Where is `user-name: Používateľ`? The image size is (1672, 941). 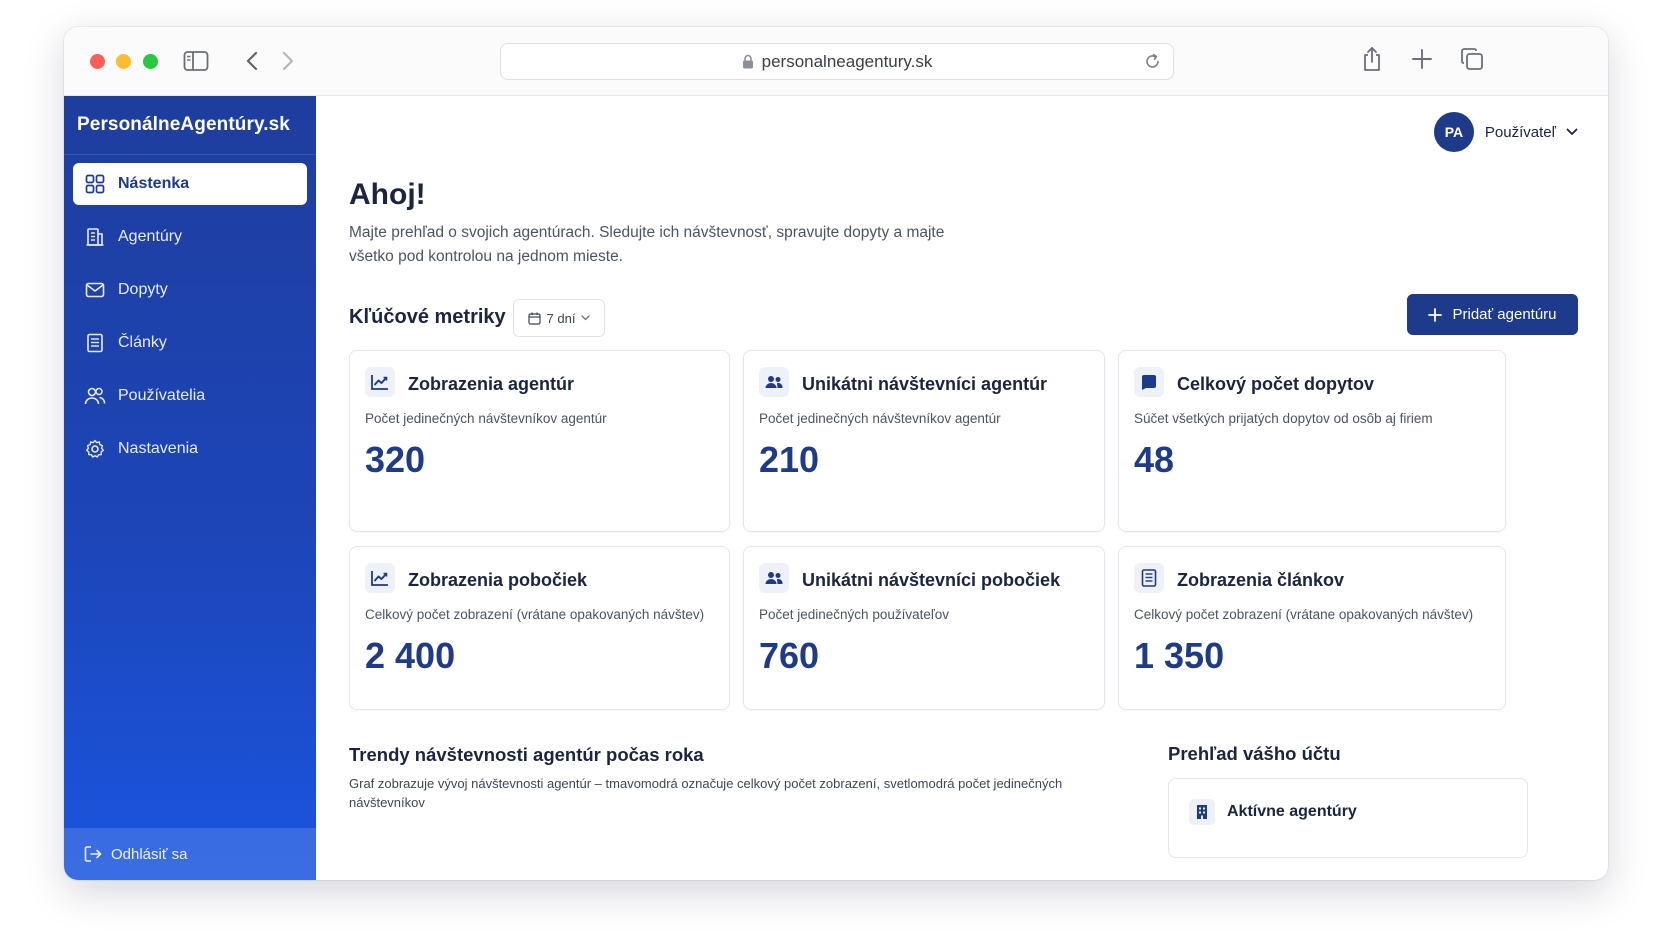 user-name: Používateľ is located at coordinates (1520, 132).